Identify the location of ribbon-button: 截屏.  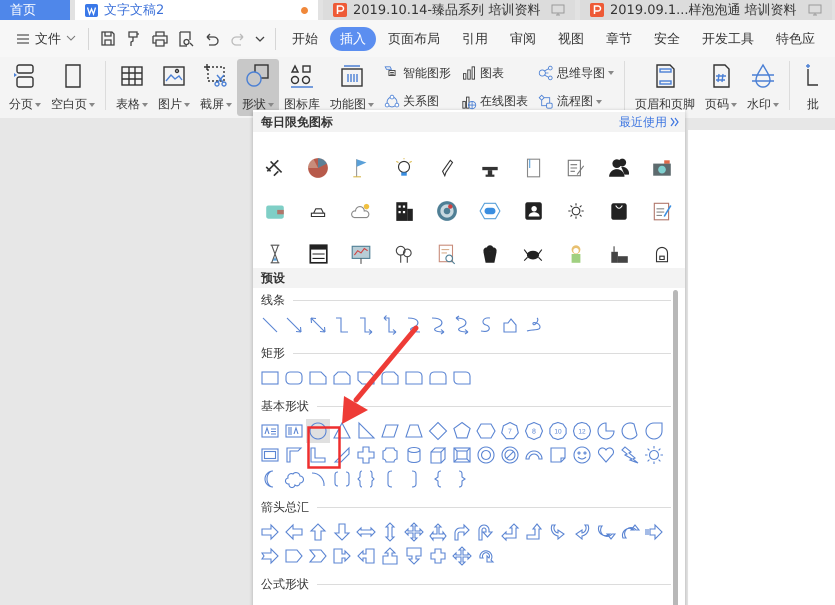
(216, 87).